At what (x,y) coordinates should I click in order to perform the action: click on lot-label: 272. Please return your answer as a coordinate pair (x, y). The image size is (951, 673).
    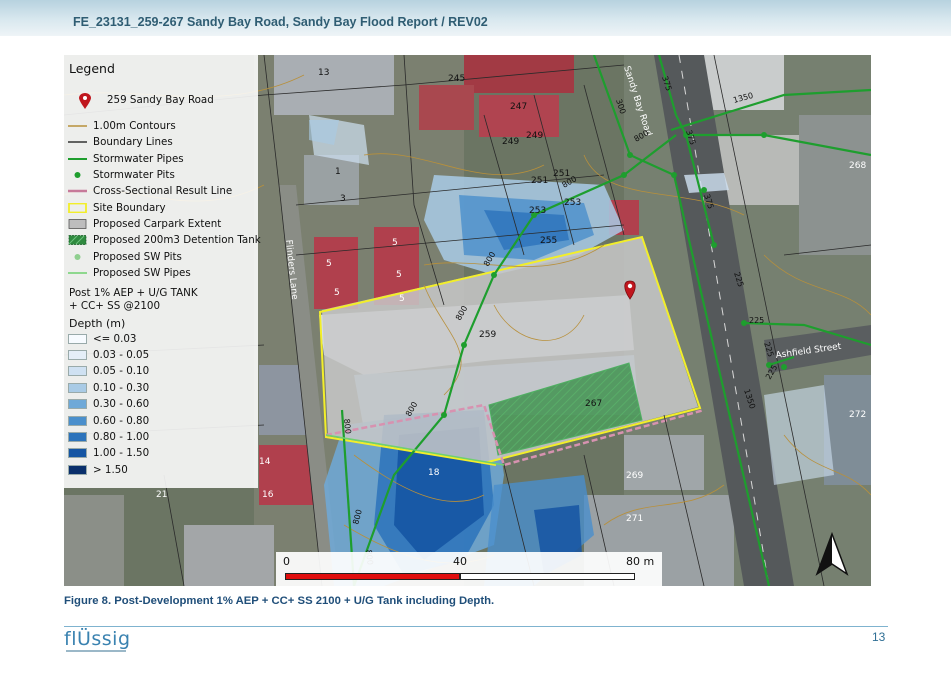
    Looking at the image, I should click on (857, 415).